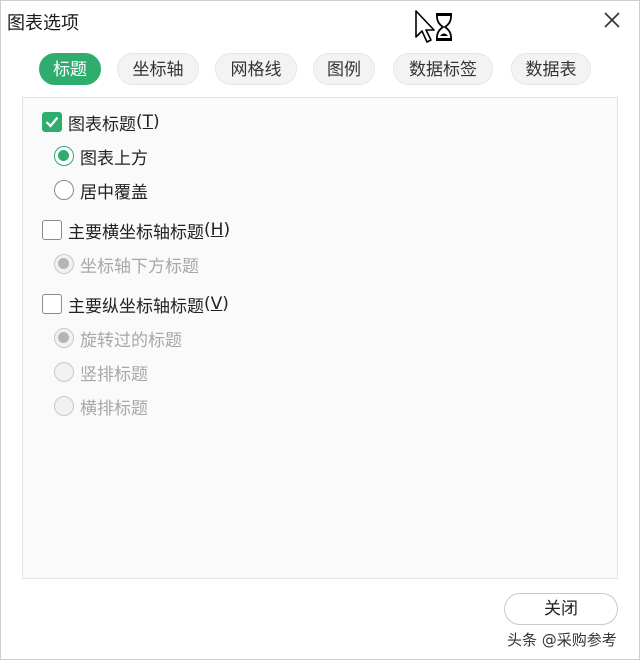  I want to click on chart-title-checkbox-row: 图表标题(T), so click(101, 122).